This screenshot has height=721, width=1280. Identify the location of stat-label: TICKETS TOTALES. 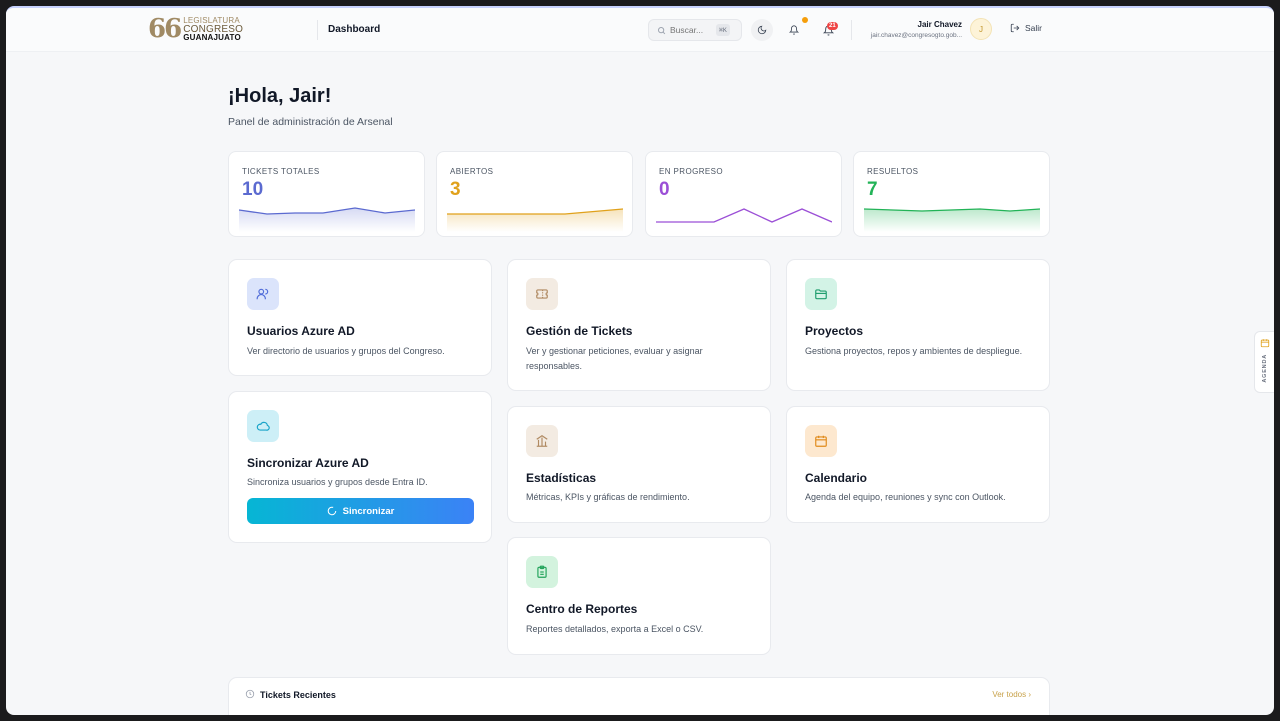
(281, 171).